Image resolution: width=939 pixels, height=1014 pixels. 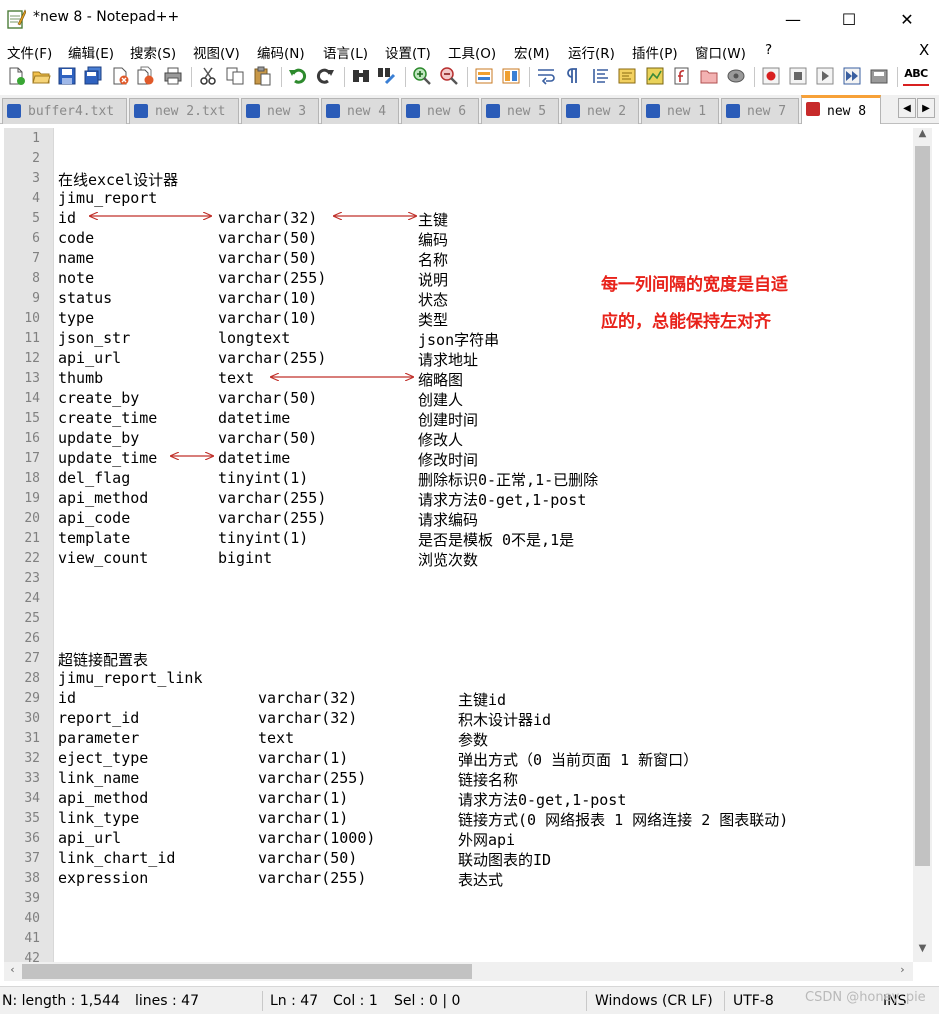 I want to click on close-all-icon, so click(x=145, y=76).